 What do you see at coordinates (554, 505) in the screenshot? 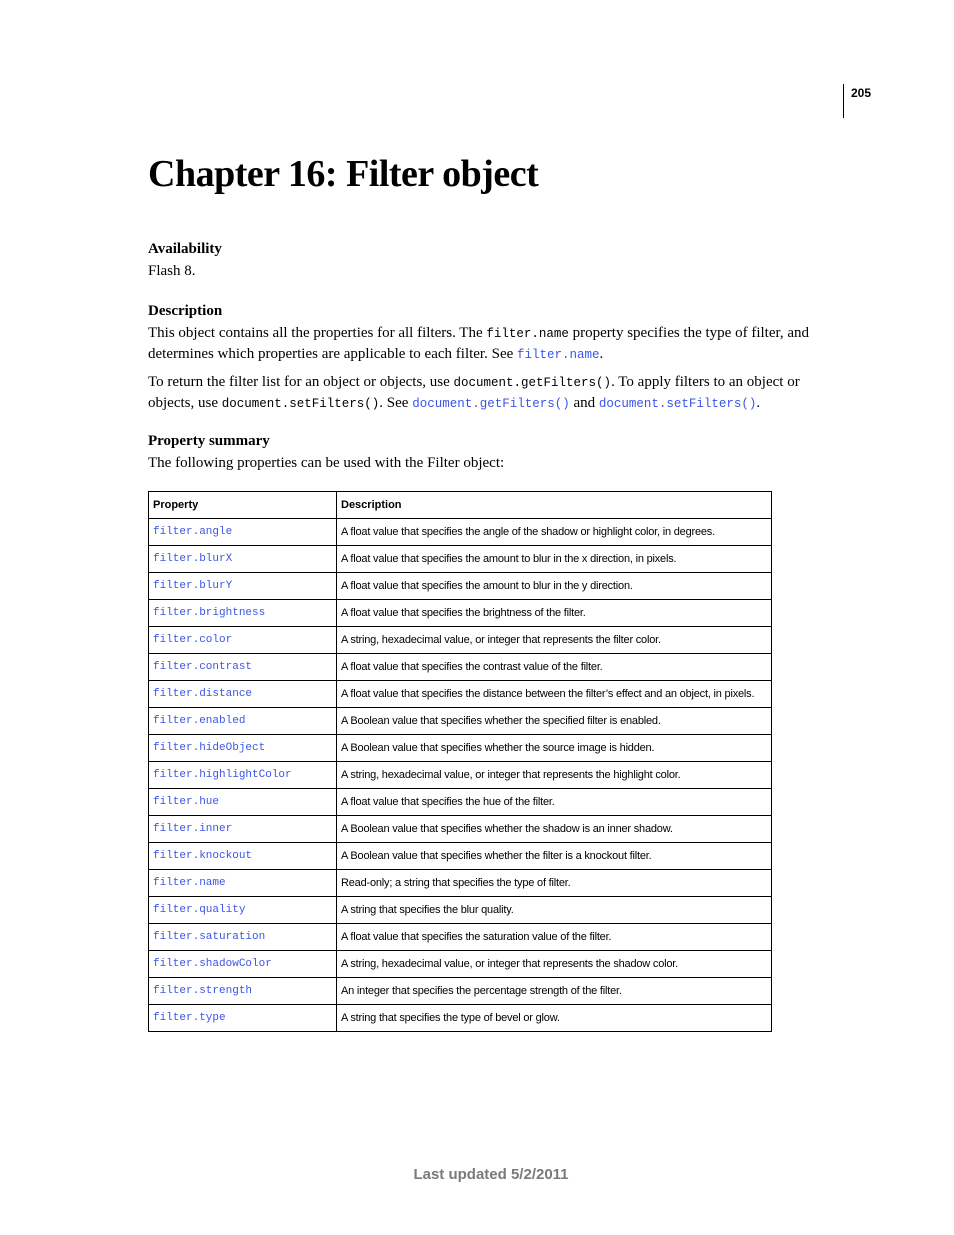
I see `column-header-description: Description` at bounding box center [554, 505].